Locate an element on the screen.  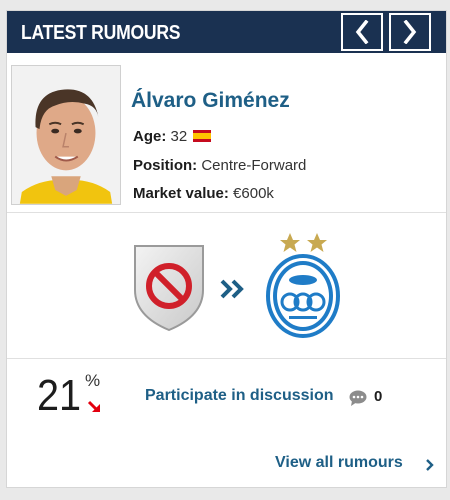
comment-icon is located at coordinates (358, 398).